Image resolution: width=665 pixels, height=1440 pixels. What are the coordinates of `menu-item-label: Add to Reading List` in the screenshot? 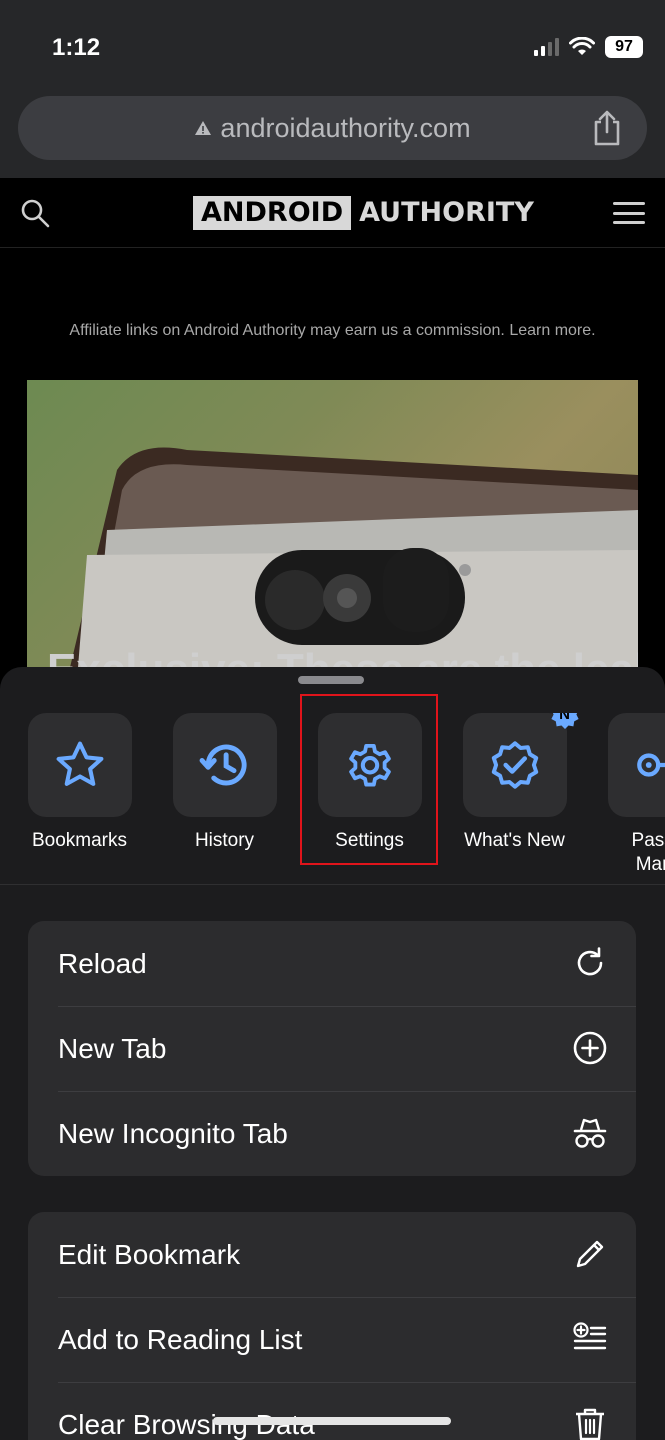 It's located at (180, 1339).